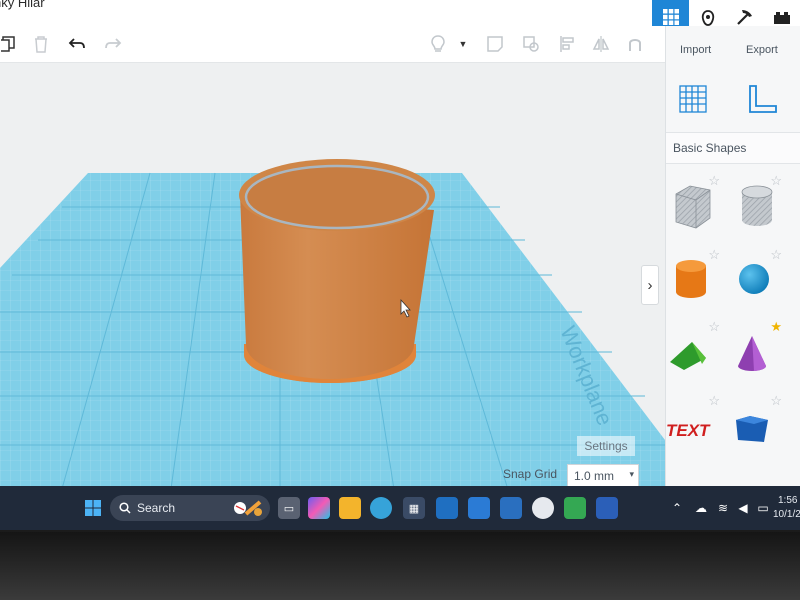  What do you see at coordinates (670, 17) in the screenshot?
I see `grid-icon` at bounding box center [670, 17].